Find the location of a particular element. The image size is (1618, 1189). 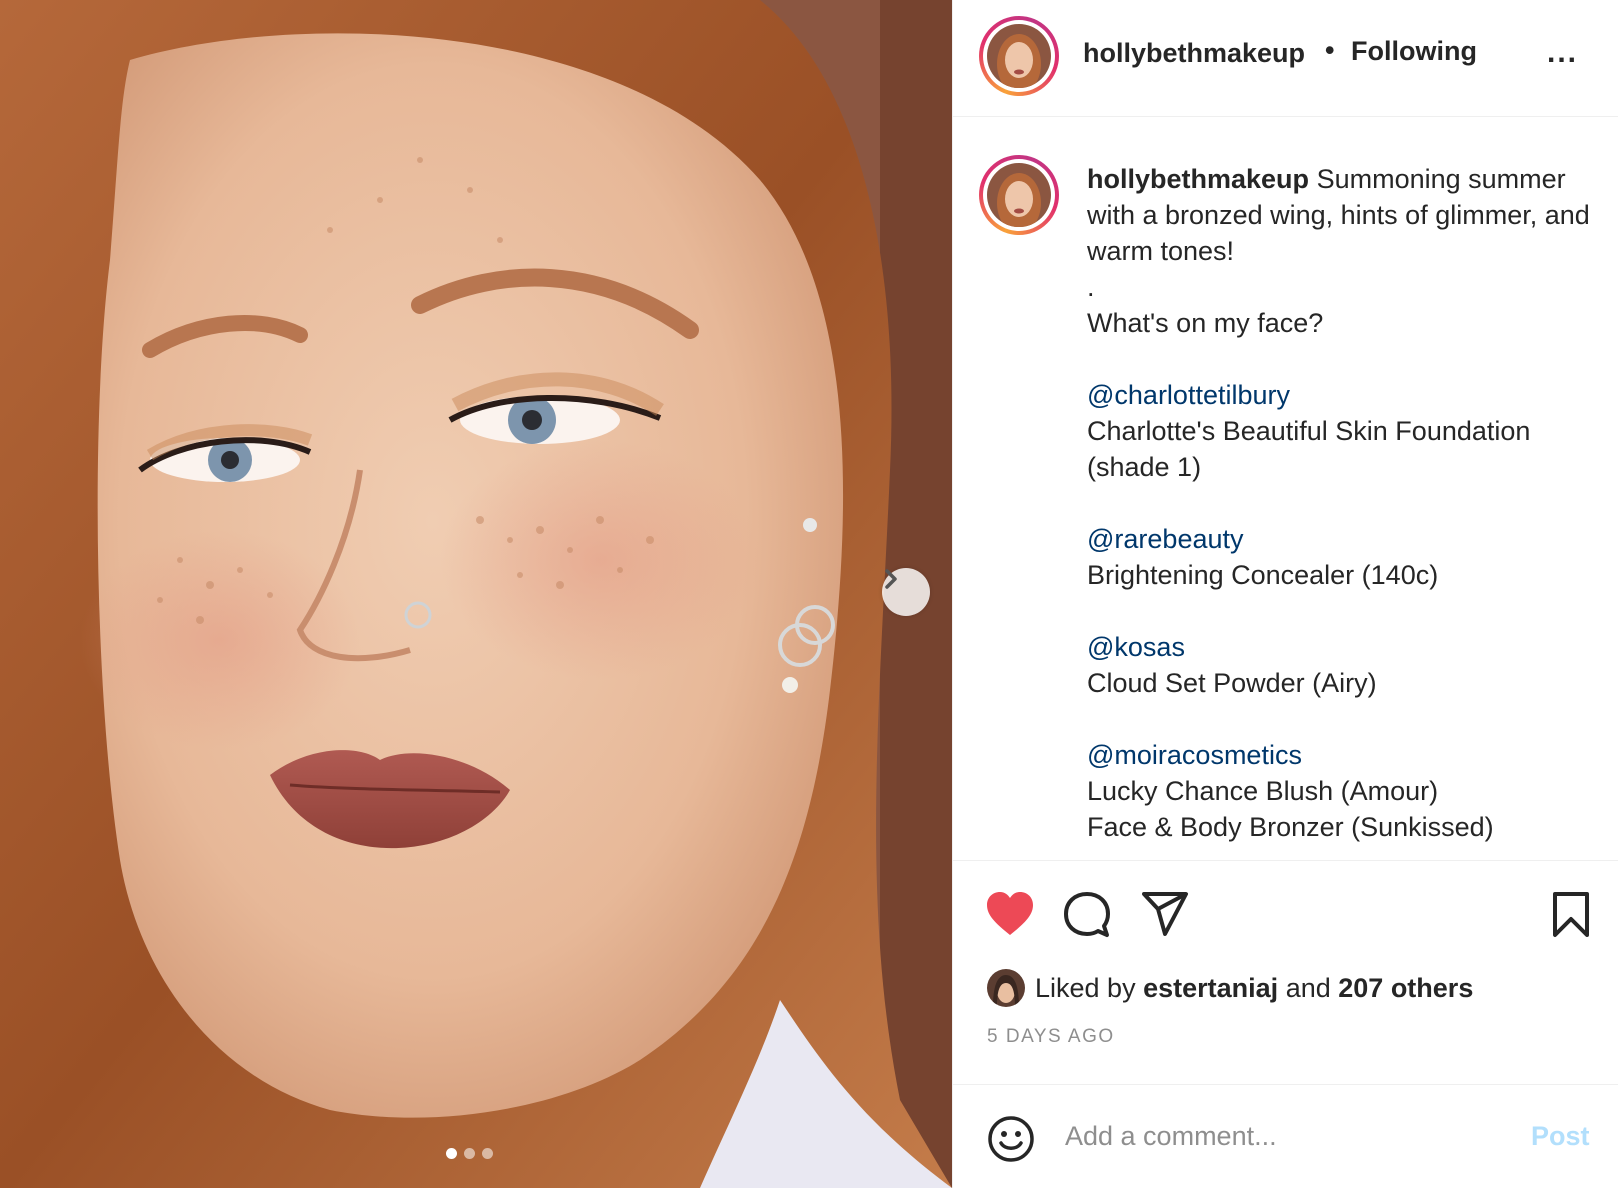

mention-link: @rarebeauty is located at coordinates (1165, 539).